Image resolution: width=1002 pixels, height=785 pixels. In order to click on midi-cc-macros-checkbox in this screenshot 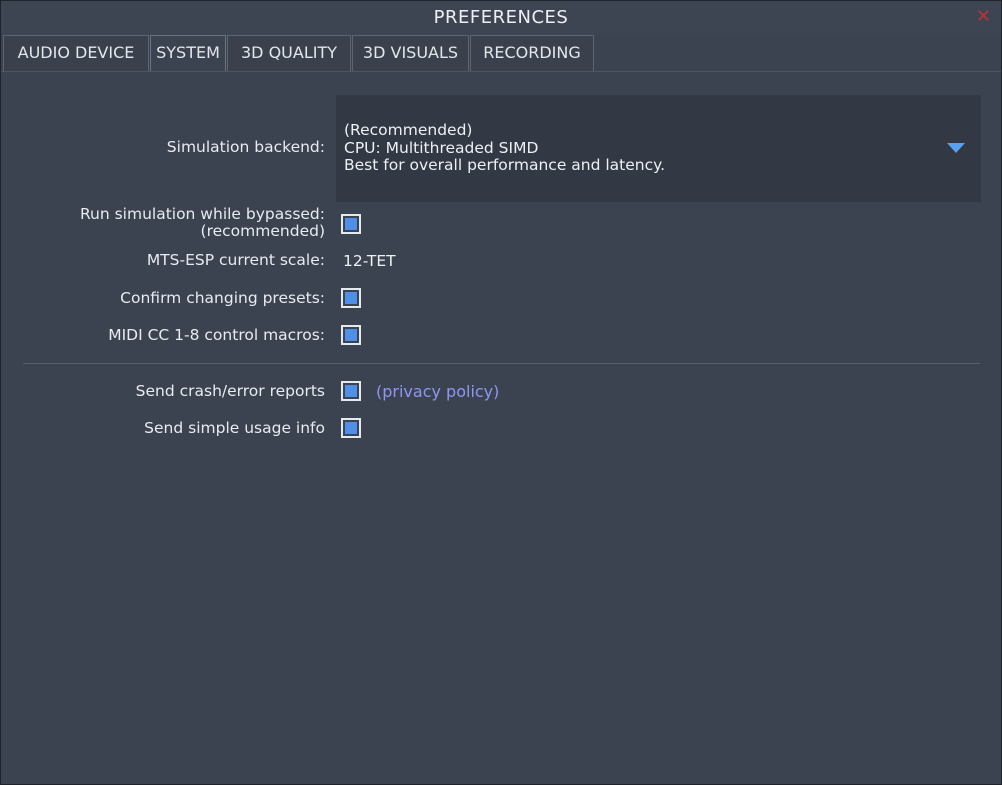, I will do `click(351, 335)`.